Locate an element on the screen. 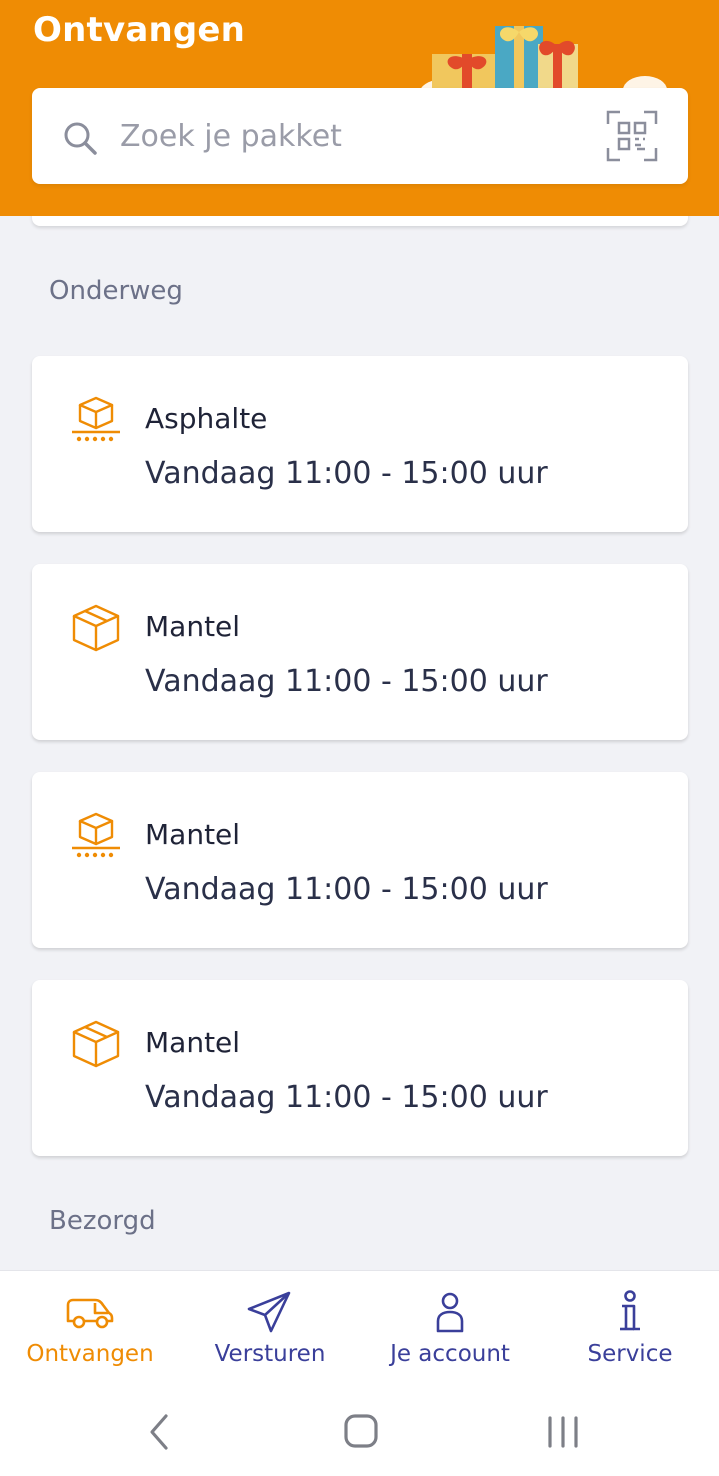  search-input is located at coordinates (350, 136).